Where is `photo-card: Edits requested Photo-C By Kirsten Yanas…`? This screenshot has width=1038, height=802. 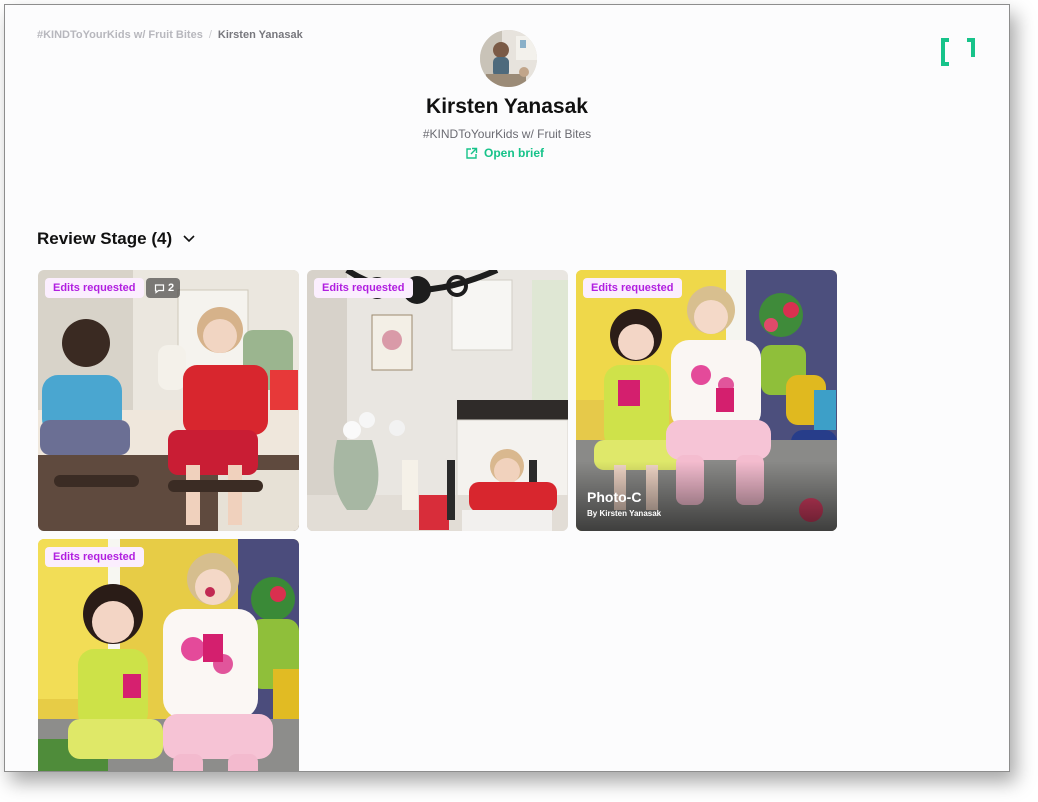 photo-card: Edits requested Photo-C By Kirsten Yanas… is located at coordinates (706, 400).